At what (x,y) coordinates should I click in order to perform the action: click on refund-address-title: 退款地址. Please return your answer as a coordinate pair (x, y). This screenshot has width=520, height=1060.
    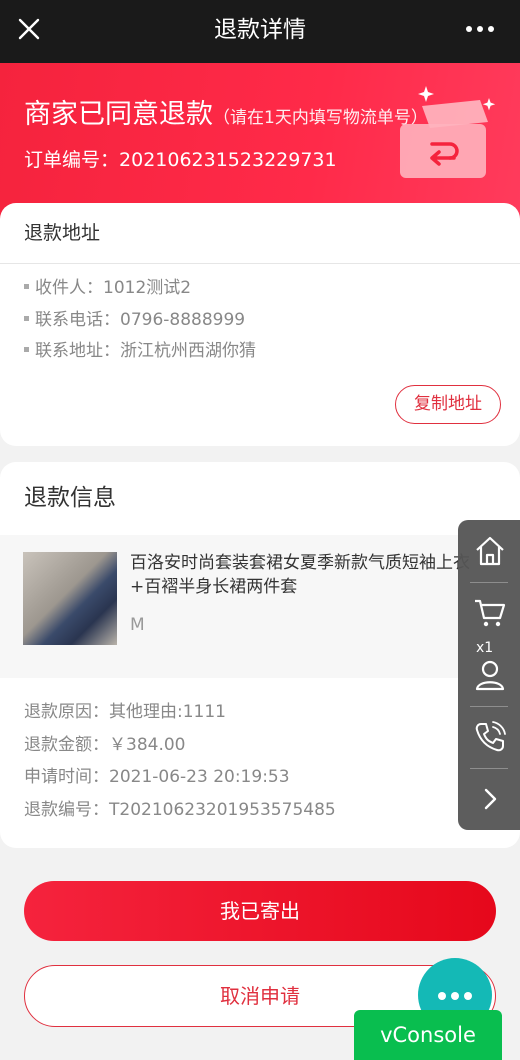
    Looking at the image, I should click on (260, 233).